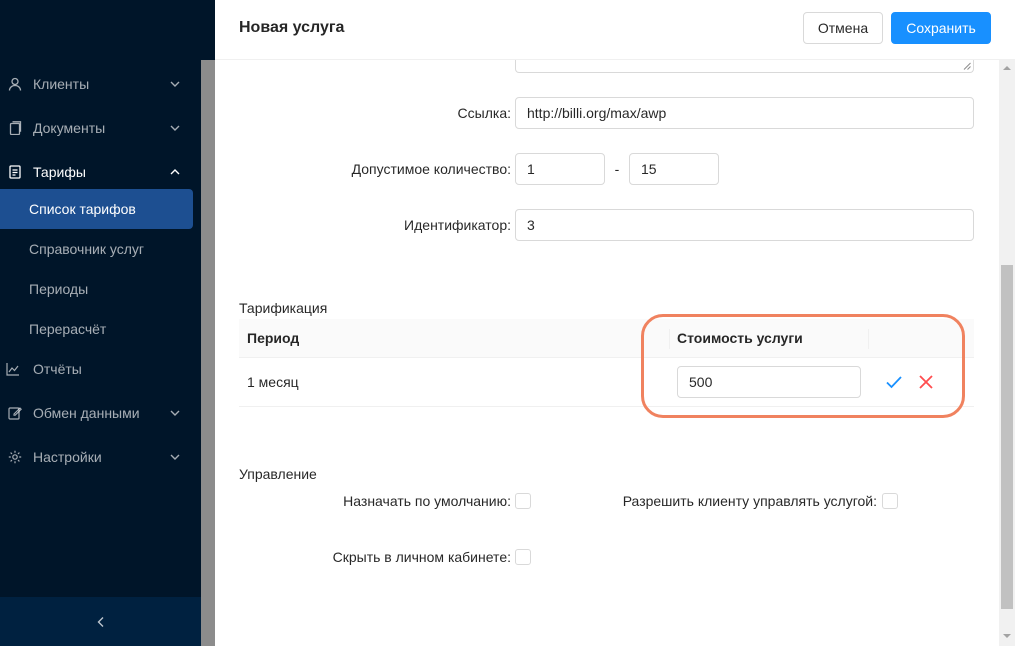  Describe the element at coordinates (744, 113) in the screenshot. I see `link-input: http://billi.org/max/awp` at that location.